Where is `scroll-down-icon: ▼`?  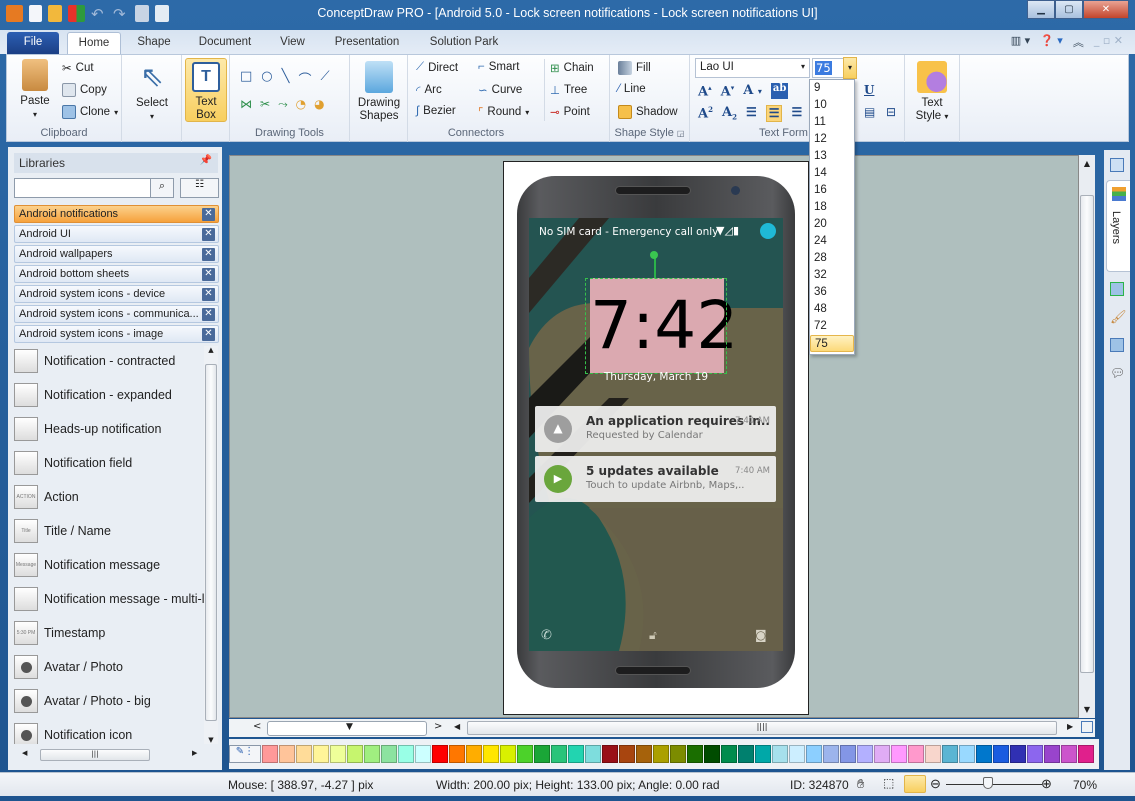
scroll-down-icon: ▼ is located at coordinates (1087, 709).